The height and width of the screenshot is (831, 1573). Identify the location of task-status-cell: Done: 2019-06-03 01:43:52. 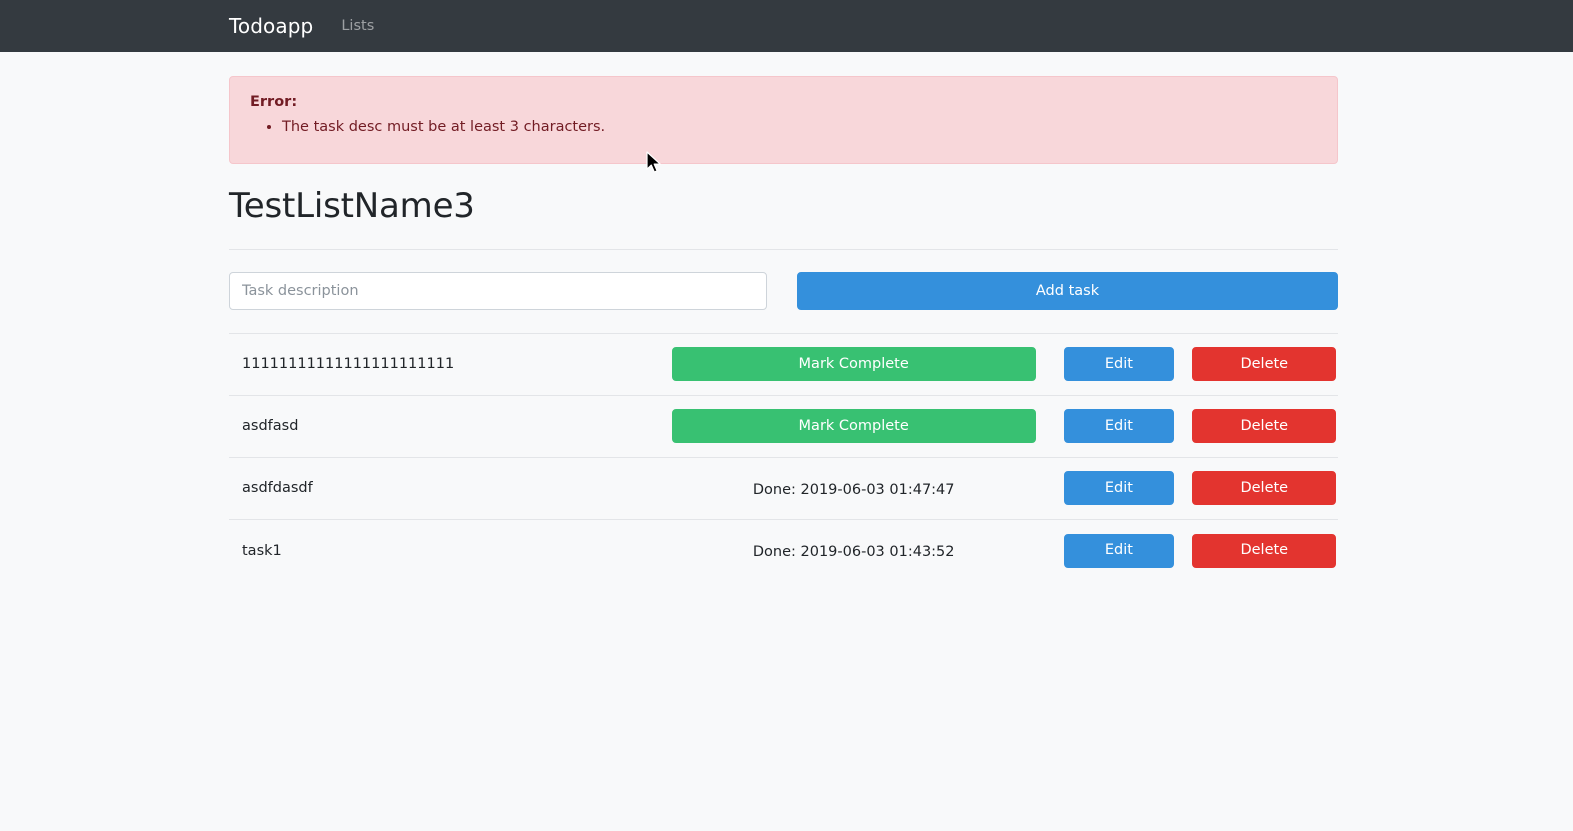
(854, 550).